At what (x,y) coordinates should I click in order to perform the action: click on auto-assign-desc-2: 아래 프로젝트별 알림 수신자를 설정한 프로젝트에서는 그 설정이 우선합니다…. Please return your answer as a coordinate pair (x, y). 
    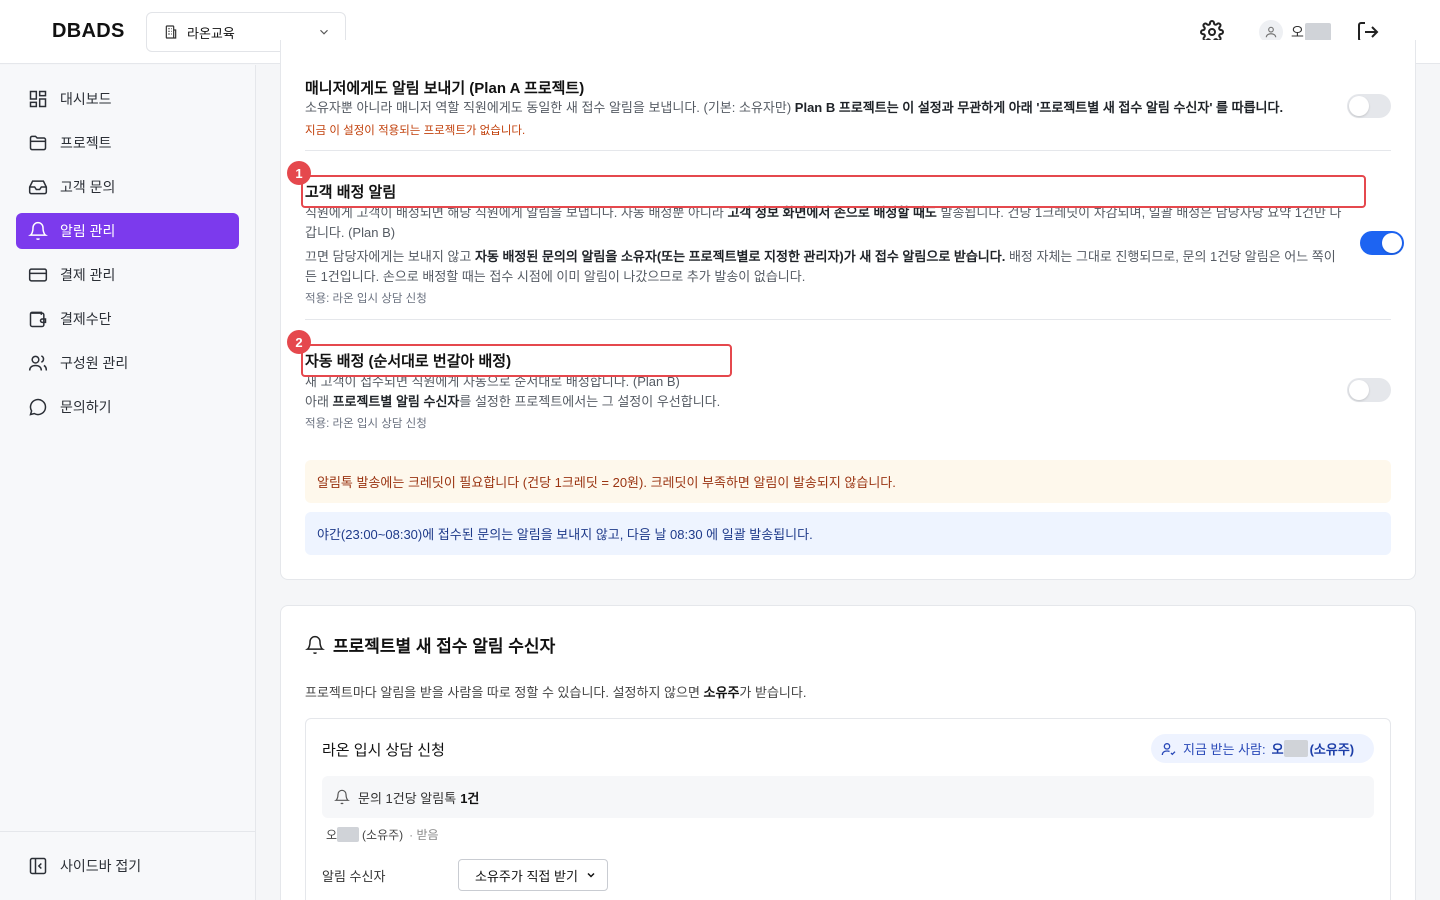
    Looking at the image, I should click on (513, 401).